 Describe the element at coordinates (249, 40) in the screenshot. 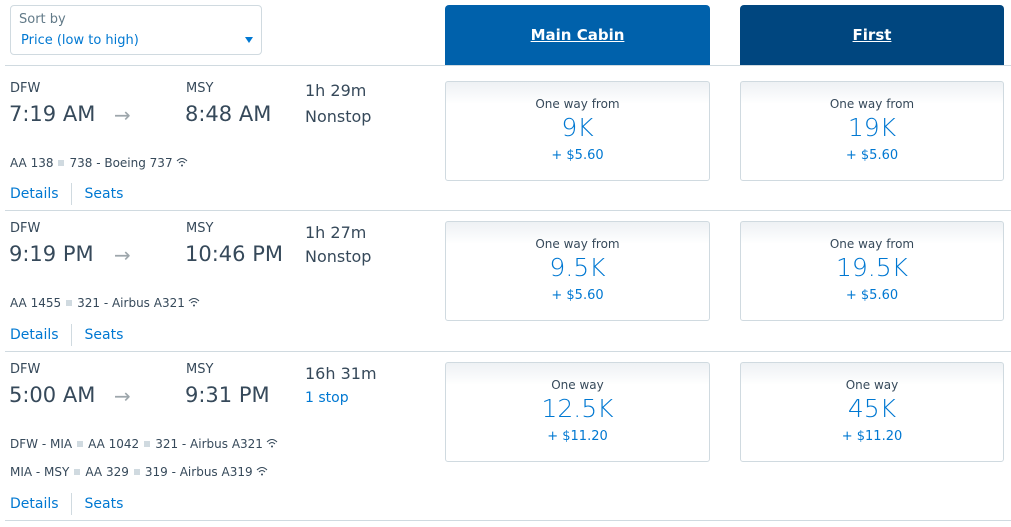

I see `caret-down-icon` at that location.